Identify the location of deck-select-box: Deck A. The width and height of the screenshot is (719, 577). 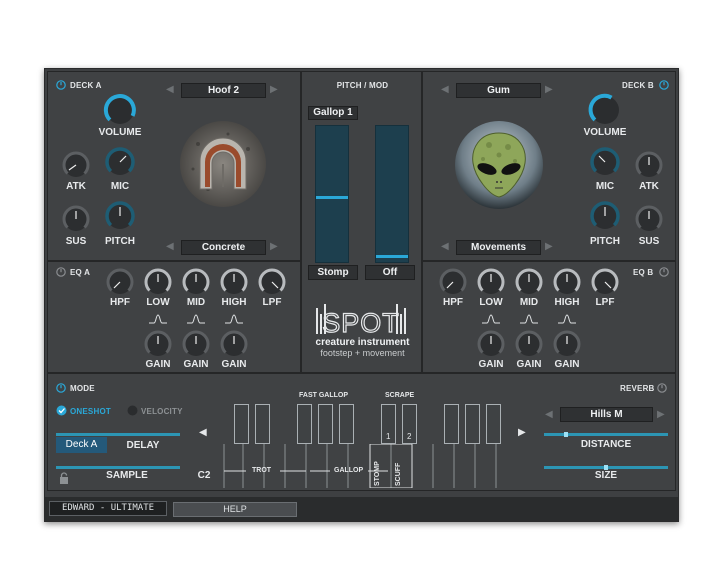
(81, 445).